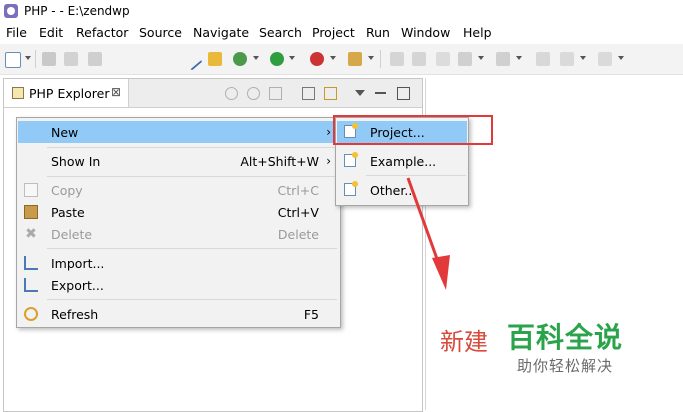 The width and height of the screenshot is (683, 412). I want to click on arrow-shaft, so click(424, 224).